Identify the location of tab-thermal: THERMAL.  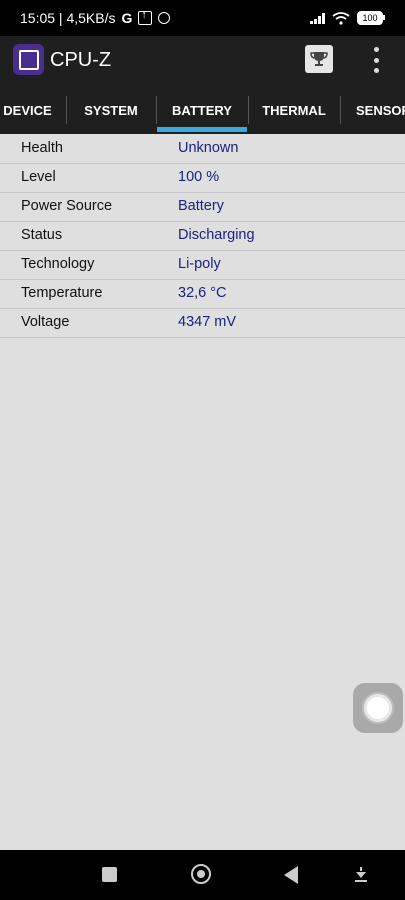
(294, 110).